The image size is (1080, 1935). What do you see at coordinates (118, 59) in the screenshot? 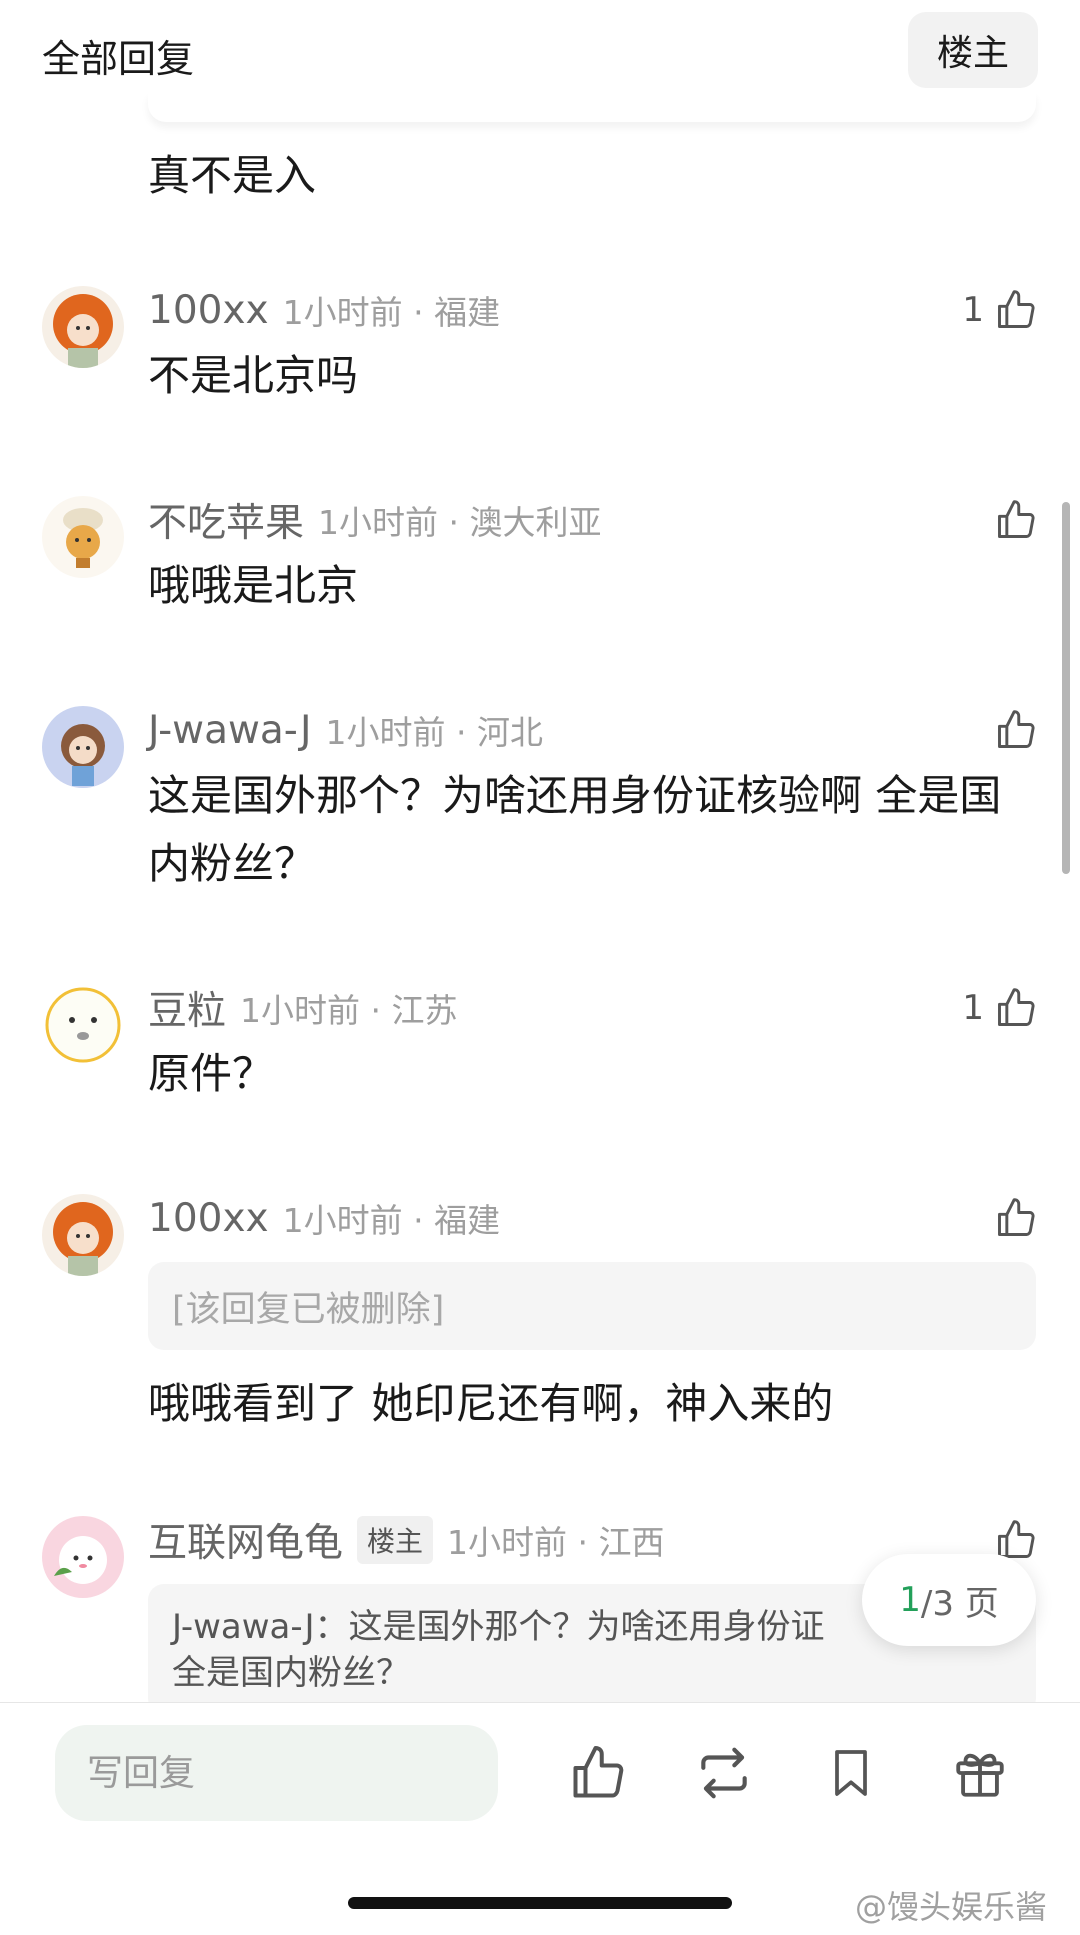
I see `page-title: 全部回复` at bounding box center [118, 59].